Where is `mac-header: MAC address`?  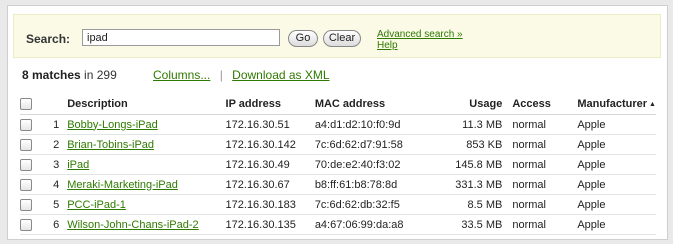
mac-header: MAC address is located at coordinates (369, 104).